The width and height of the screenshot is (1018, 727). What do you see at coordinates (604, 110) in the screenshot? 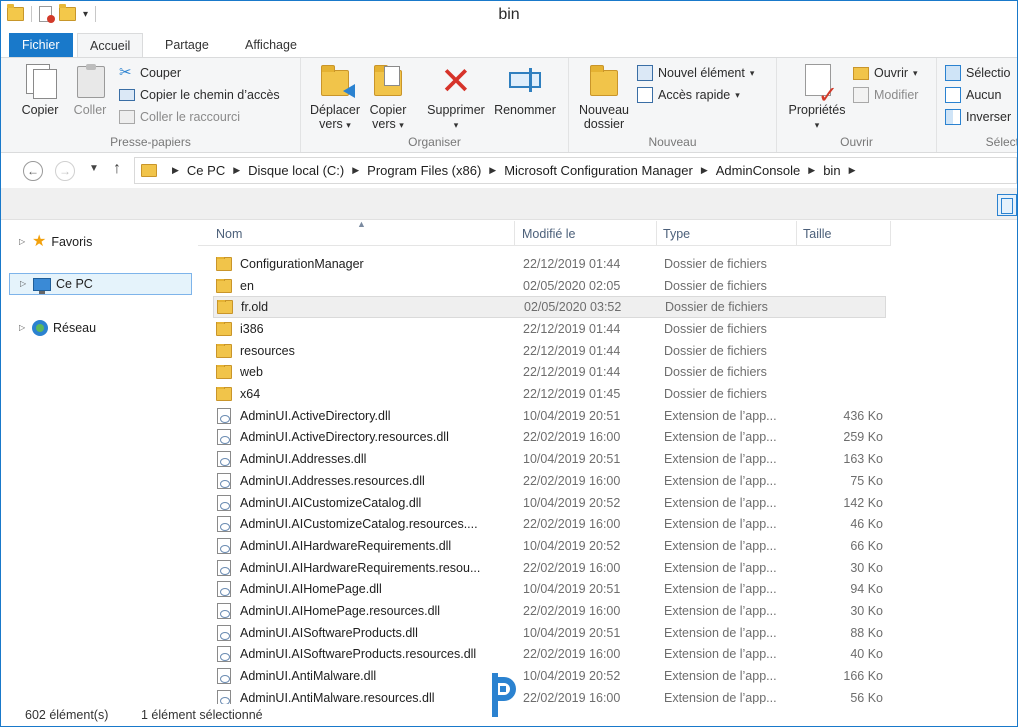
I see `new-folder-label: Nouveau` at bounding box center [604, 110].